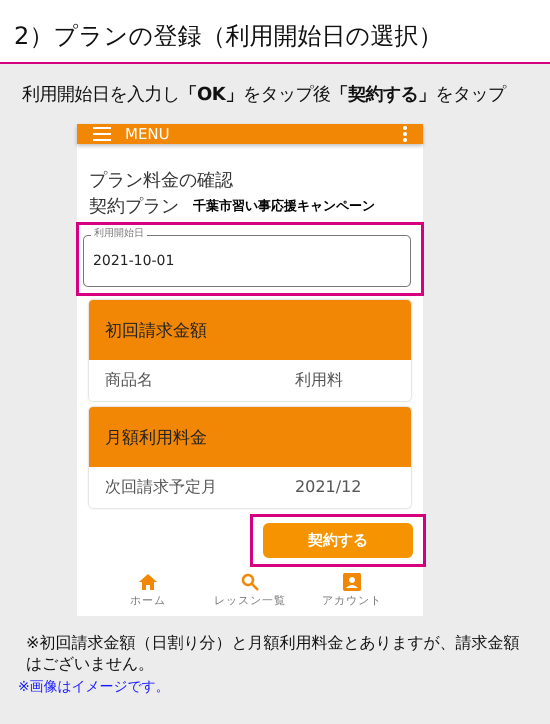 This screenshot has width=550, height=724. I want to click on contract-button: 契約する, so click(338, 540).